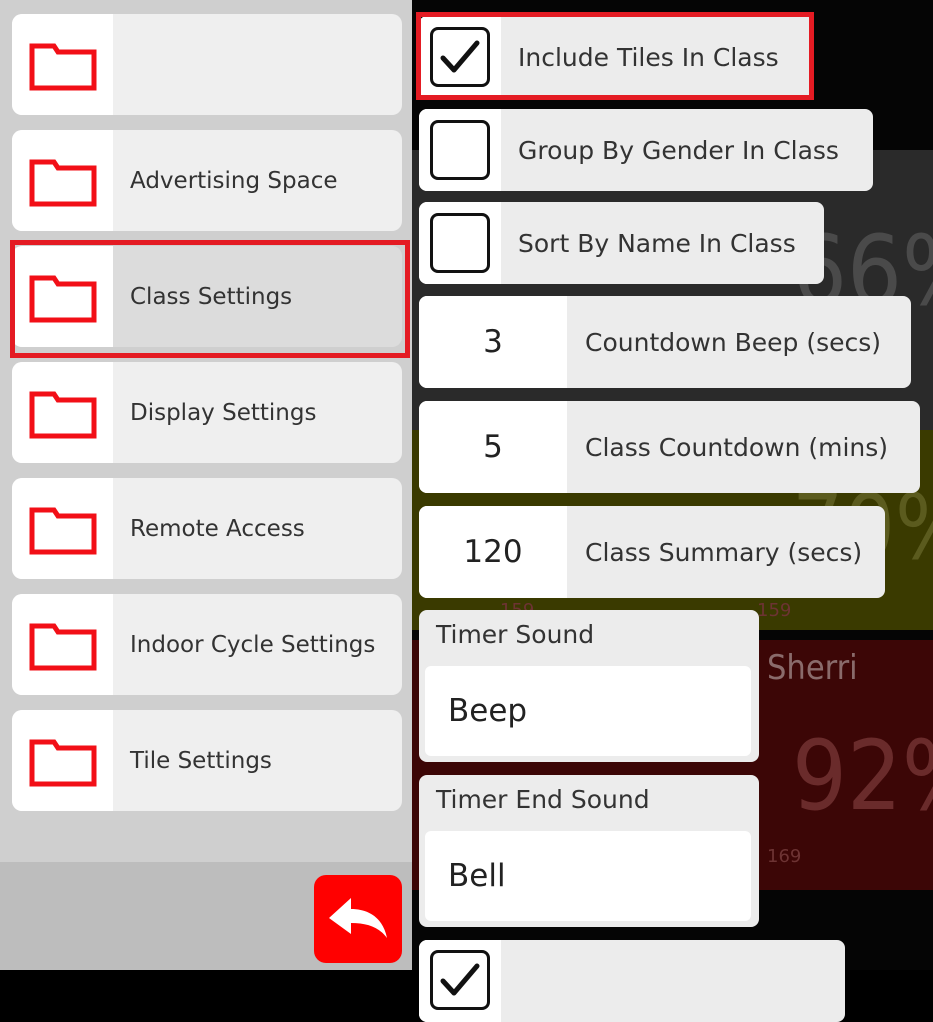 The width and height of the screenshot is (933, 1022). Describe the element at coordinates (493, 342) in the screenshot. I see `countdown-beep-input: 3` at that location.